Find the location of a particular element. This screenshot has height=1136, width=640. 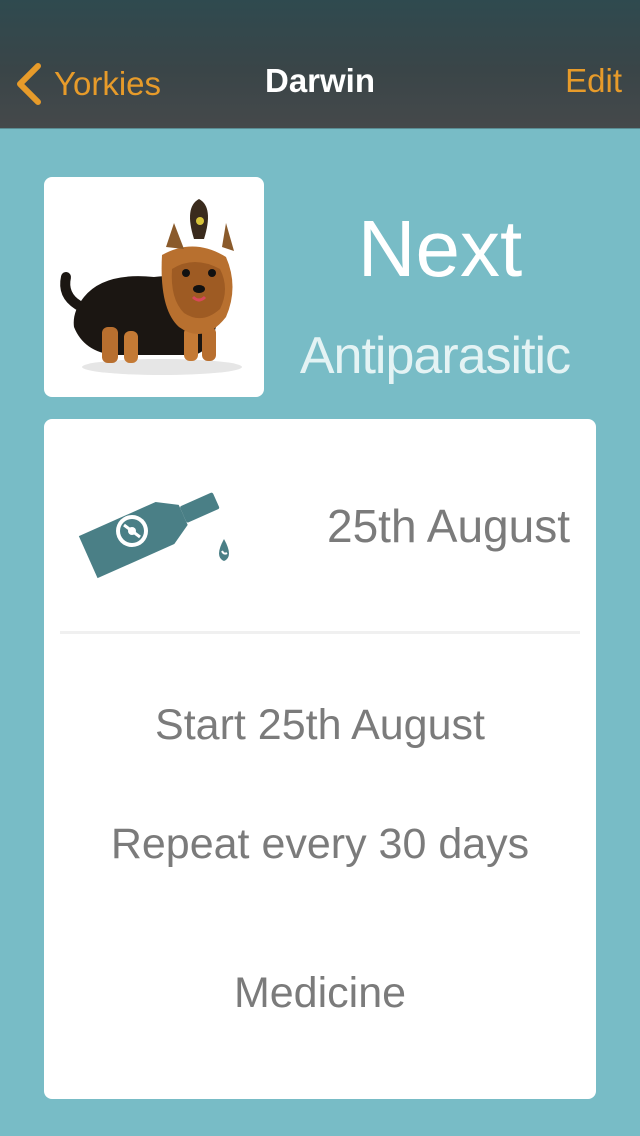

divider is located at coordinates (320, 632).